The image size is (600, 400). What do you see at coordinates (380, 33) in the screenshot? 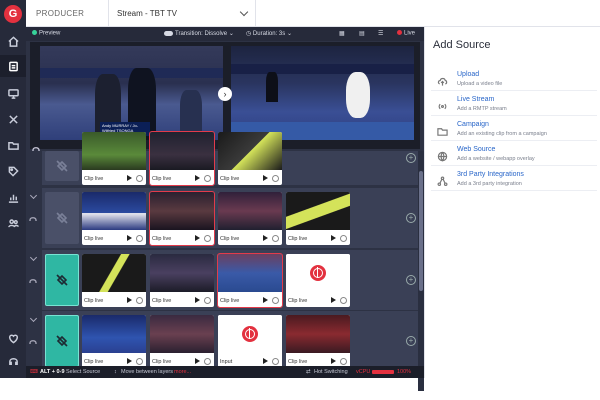
I see `settings-menu-icon: ☰` at bounding box center [380, 33].